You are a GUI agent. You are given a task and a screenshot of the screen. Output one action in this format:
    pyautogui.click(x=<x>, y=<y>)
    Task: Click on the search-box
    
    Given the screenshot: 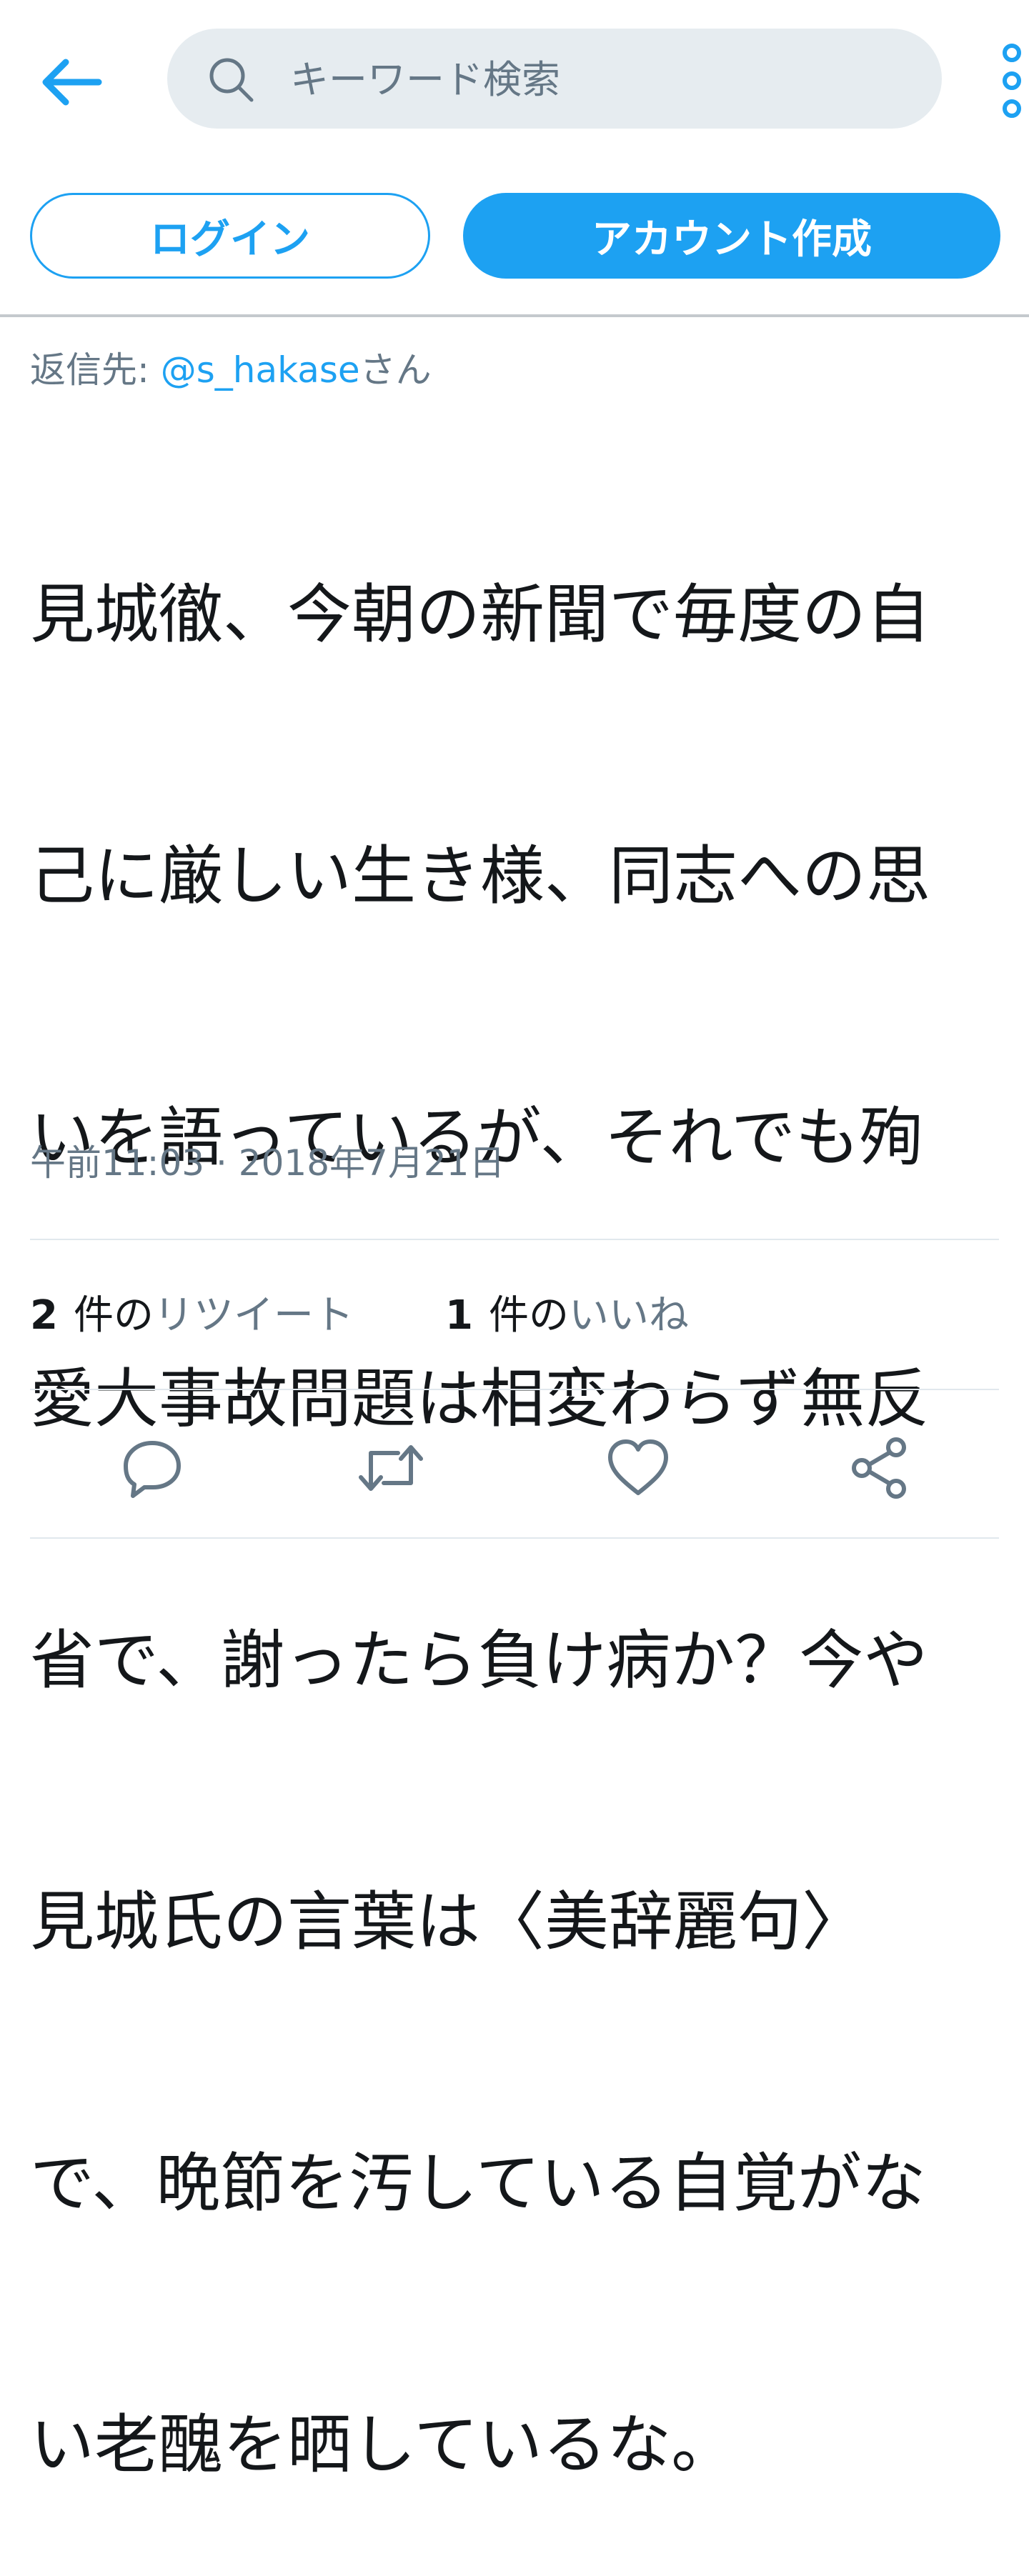 What is the action you would take?
    pyautogui.click(x=554, y=79)
    